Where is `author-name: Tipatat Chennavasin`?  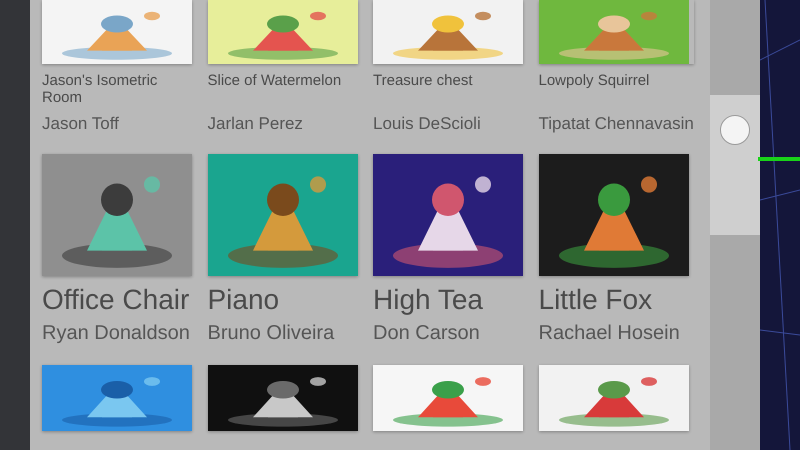 author-name: Tipatat Chennavasin is located at coordinates (616, 124).